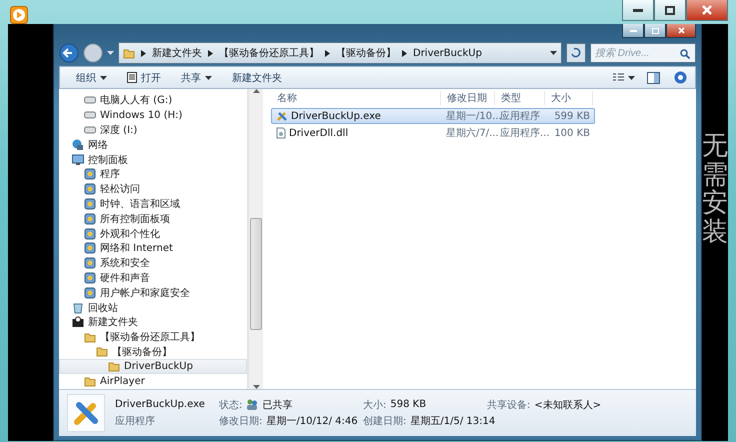  What do you see at coordinates (568, 405) in the screenshot?
I see `field-value: <未知联系人>` at bounding box center [568, 405].